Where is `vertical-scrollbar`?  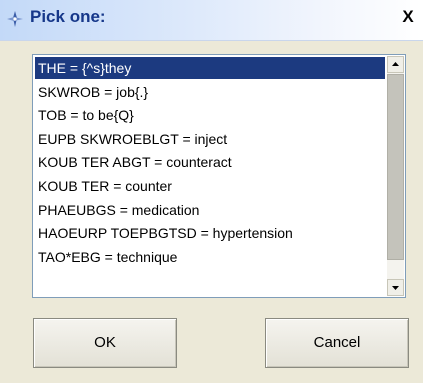 vertical-scrollbar is located at coordinates (395, 176).